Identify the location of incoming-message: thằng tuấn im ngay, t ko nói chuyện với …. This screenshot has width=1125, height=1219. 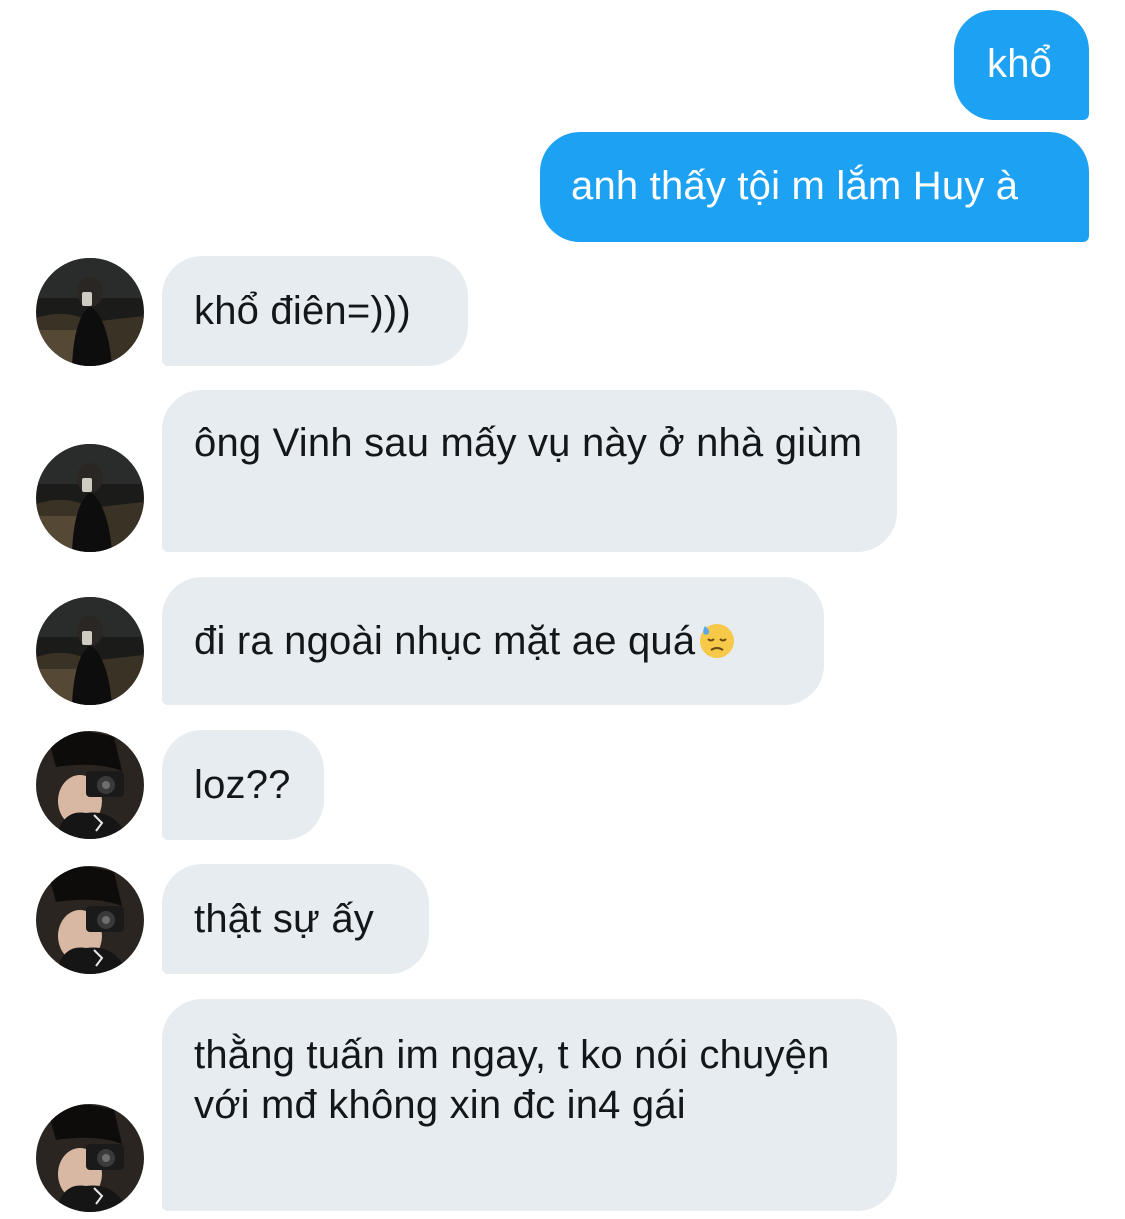
(529, 1105).